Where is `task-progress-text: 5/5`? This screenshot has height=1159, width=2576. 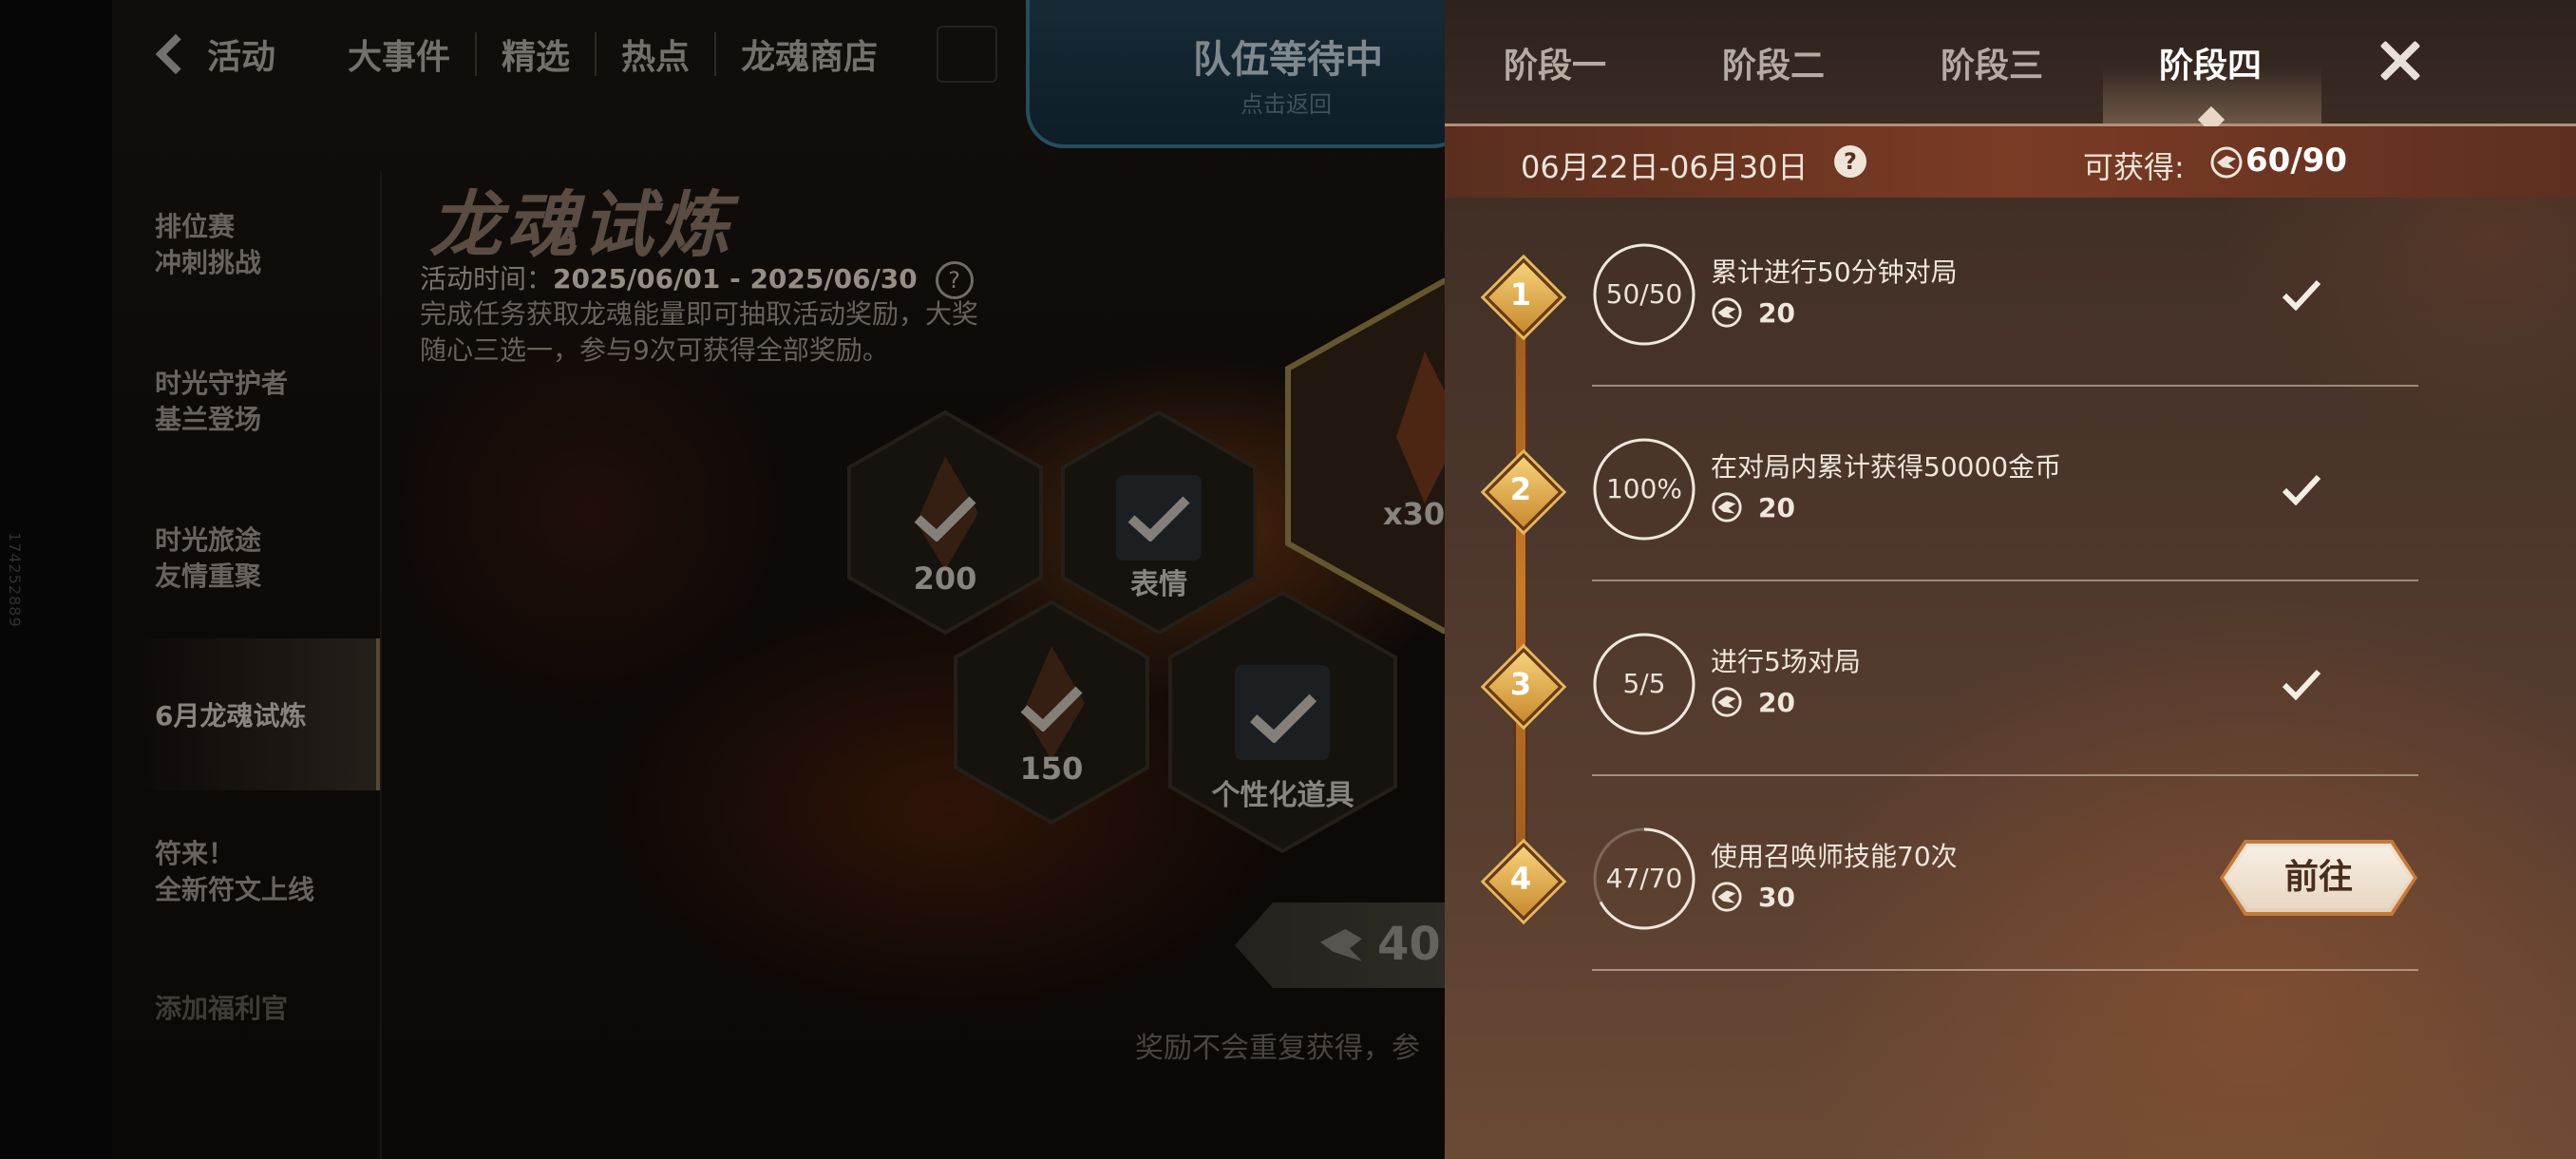
task-progress-text: 5/5 is located at coordinates (1644, 683).